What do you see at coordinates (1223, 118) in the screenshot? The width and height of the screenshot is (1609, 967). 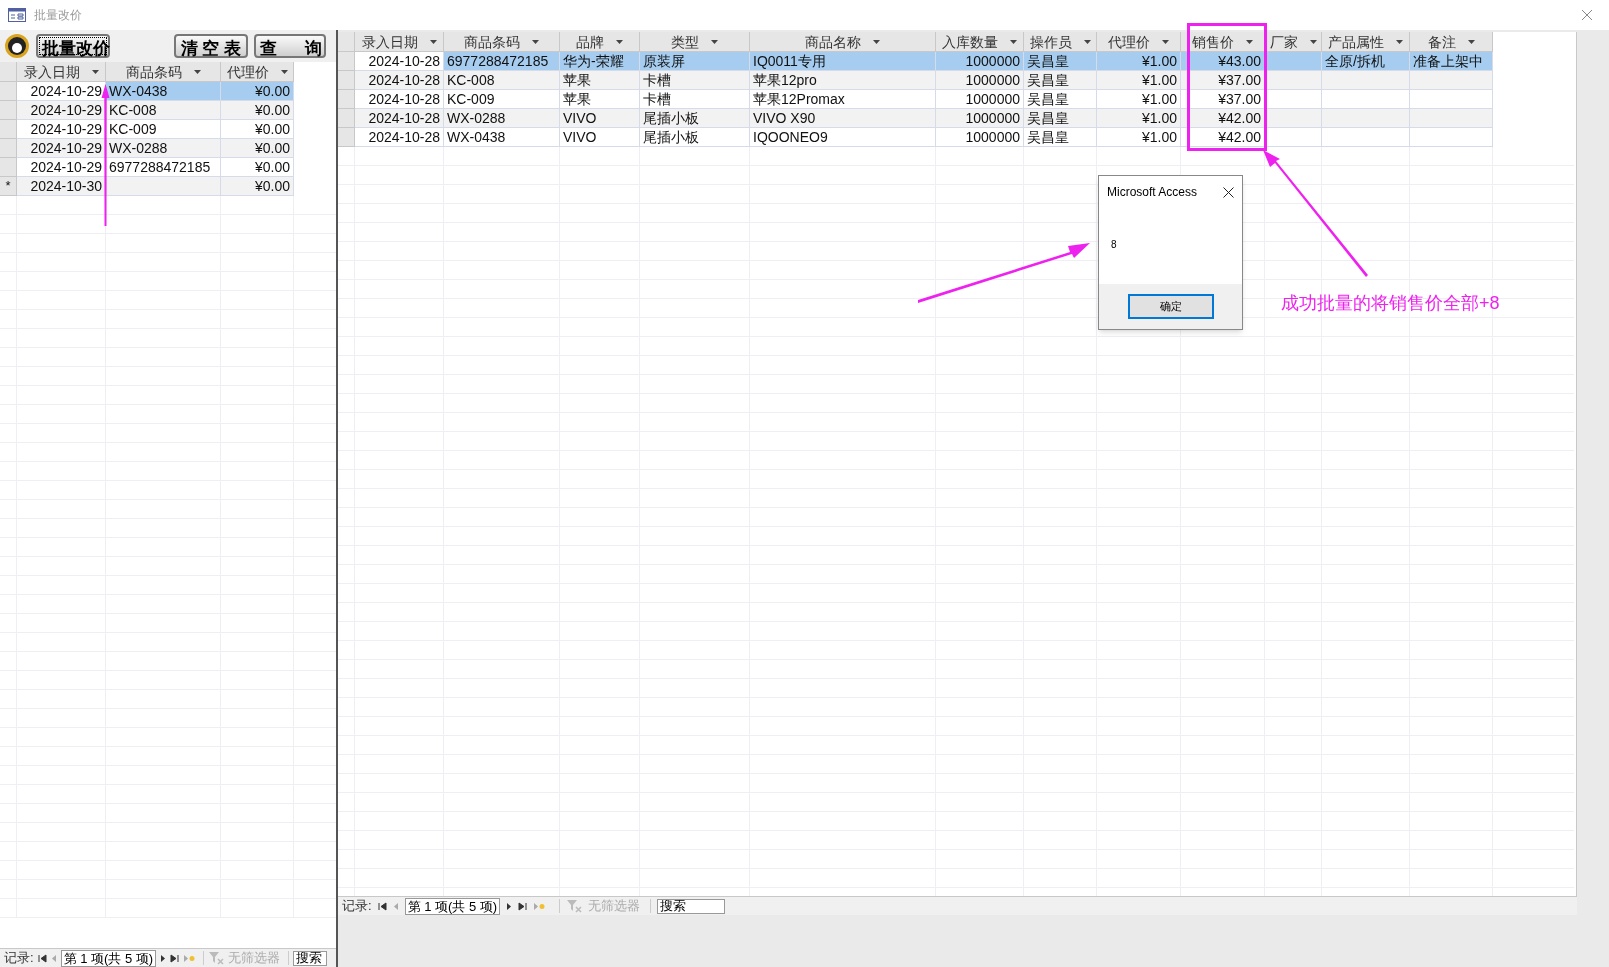 I see `table-cell: ¥42.00` at bounding box center [1223, 118].